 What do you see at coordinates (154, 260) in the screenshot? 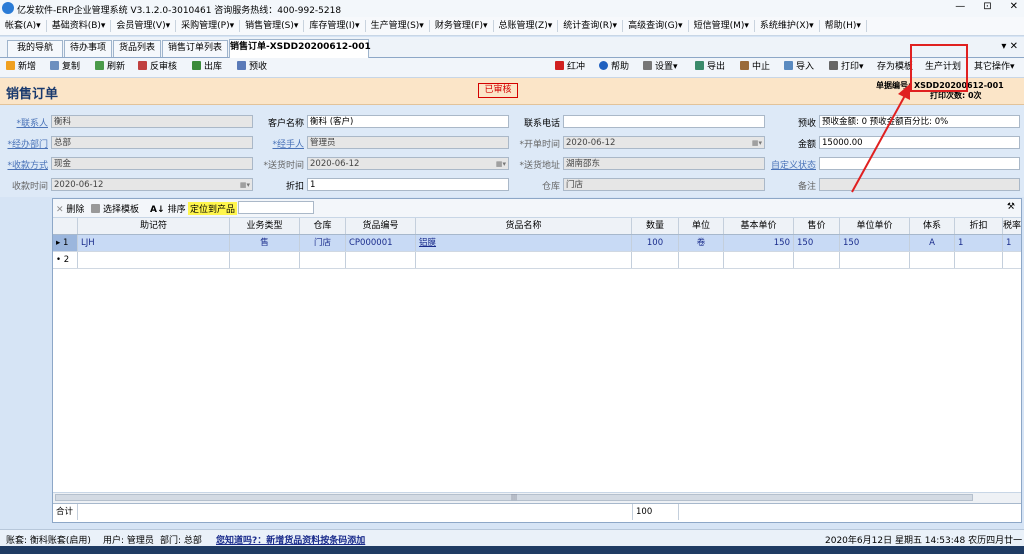
I see `cell-mnemonic` at bounding box center [154, 260].